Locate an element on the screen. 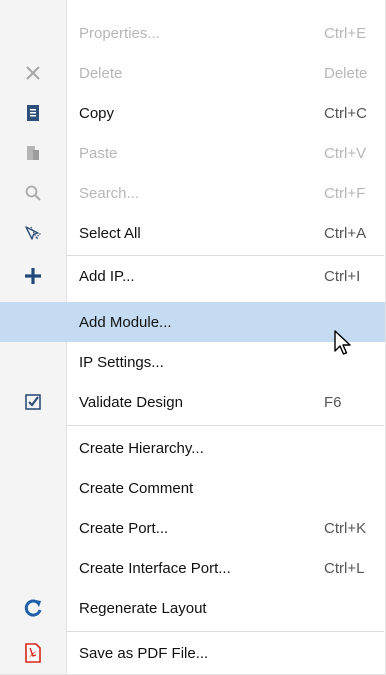 The height and width of the screenshot is (675, 386). menu-item-paste: Paste Ctrl+V is located at coordinates (192, 153).